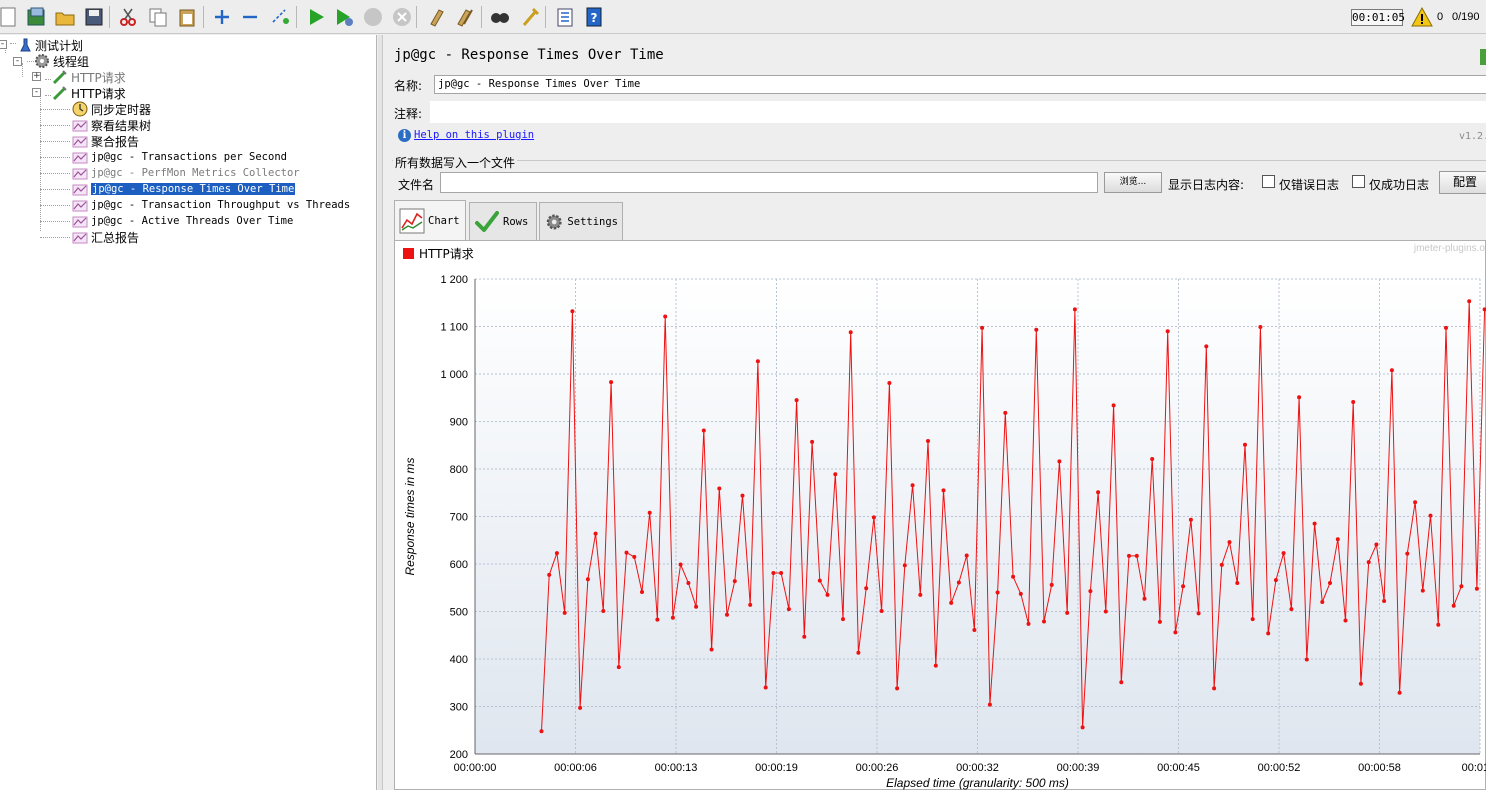 This screenshot has width=1486, height=790. Describe the element at coordinates (186, 173) in the screenshot. I see `tree-node: jp@gc - PerfMon Metrics Collector` at that location.